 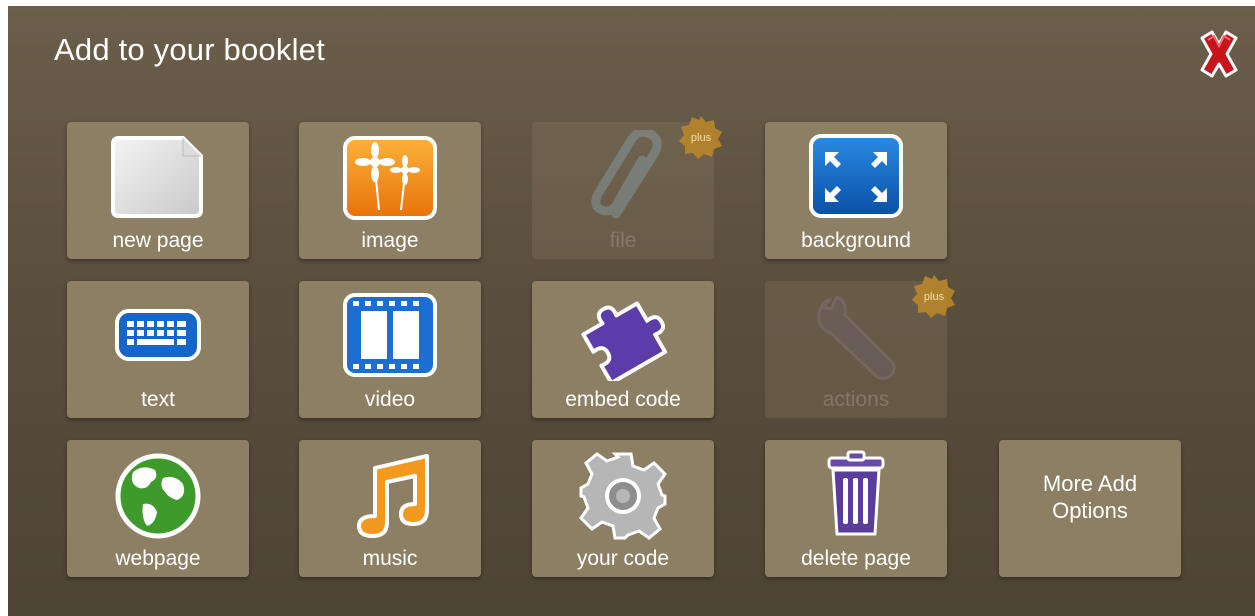 What do you see at coordinates (390, 240) in the screenshot?
I see `tile-label: image` at bounding box center [390, 240].